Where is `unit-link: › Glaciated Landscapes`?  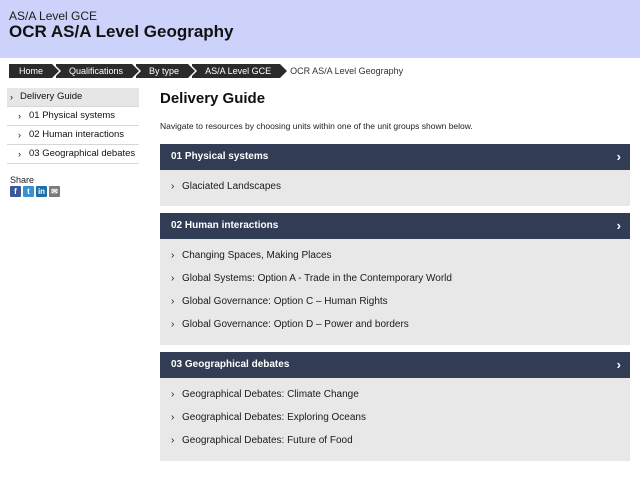 unit-link: › Glaciated Landscapes is located at coordinates (395, 186).